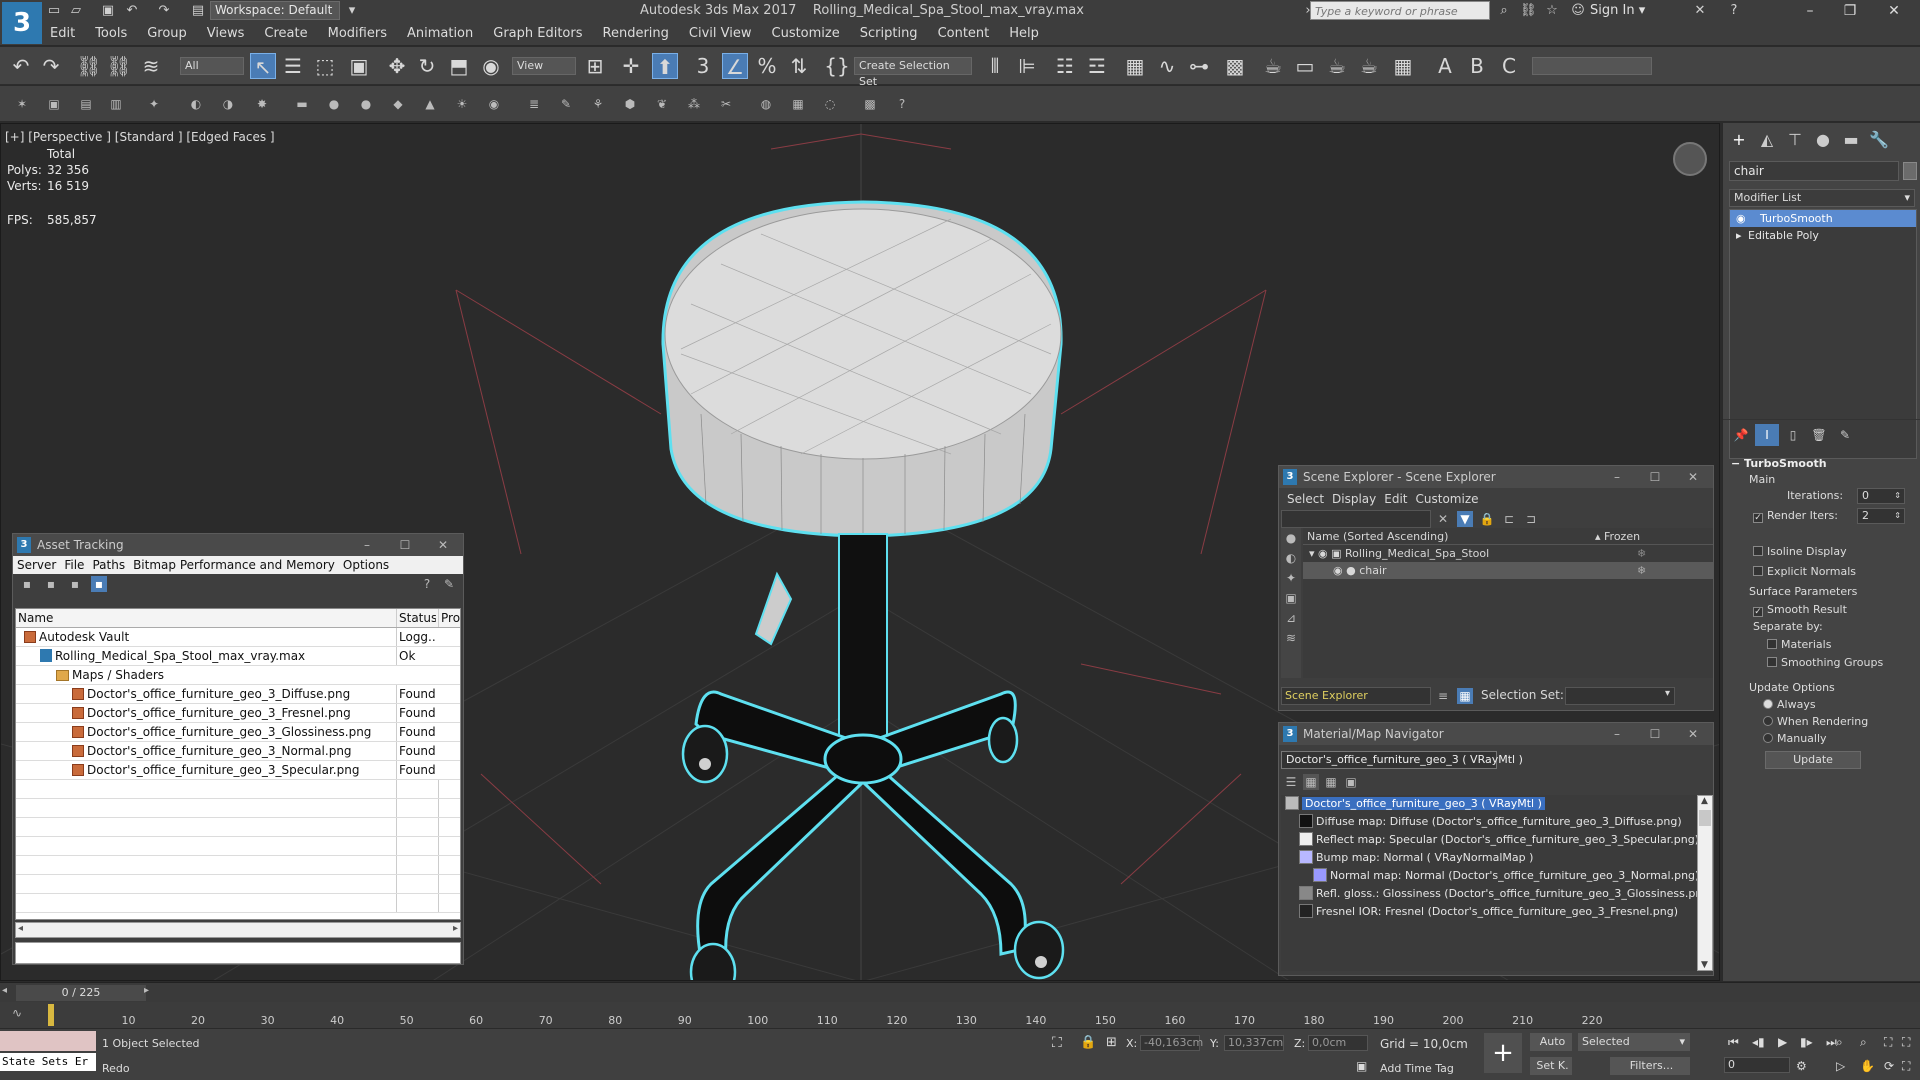 Image resolution: width=1920 pixels, height=1080 pixels. I want to click on zoom-icon: ⌕, so click(1839, 1042).